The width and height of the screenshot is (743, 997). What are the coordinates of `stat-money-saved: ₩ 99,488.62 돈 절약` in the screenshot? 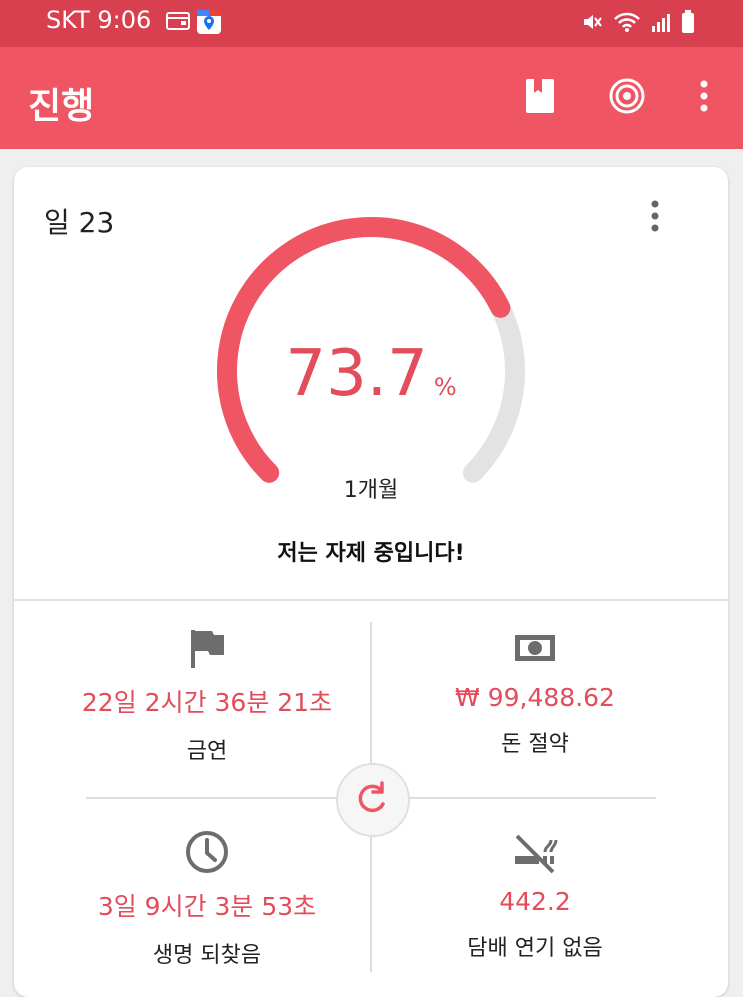 It's located at (535, 692).